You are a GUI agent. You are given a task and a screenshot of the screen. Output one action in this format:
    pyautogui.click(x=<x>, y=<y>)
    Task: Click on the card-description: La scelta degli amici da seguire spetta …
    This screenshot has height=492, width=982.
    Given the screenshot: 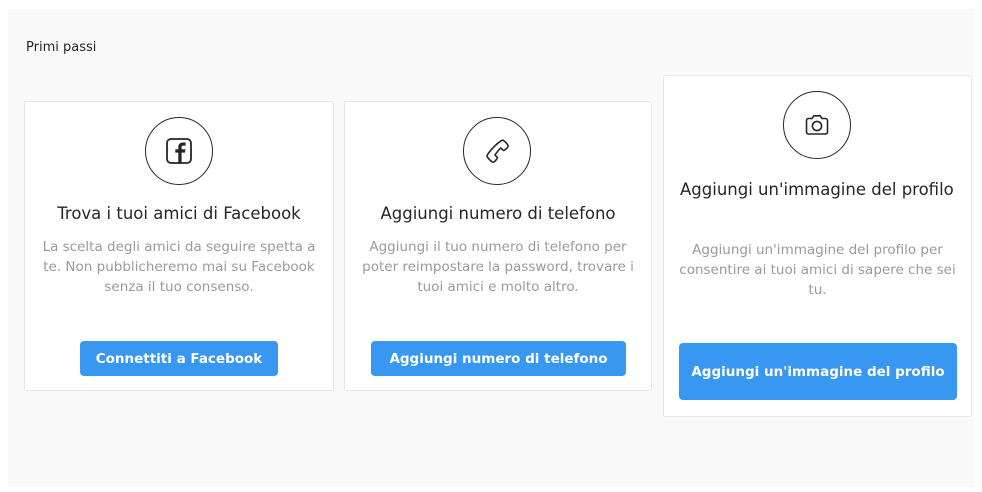 What is the action you would take?
    pyautogui.click(x=179, y=267)
    